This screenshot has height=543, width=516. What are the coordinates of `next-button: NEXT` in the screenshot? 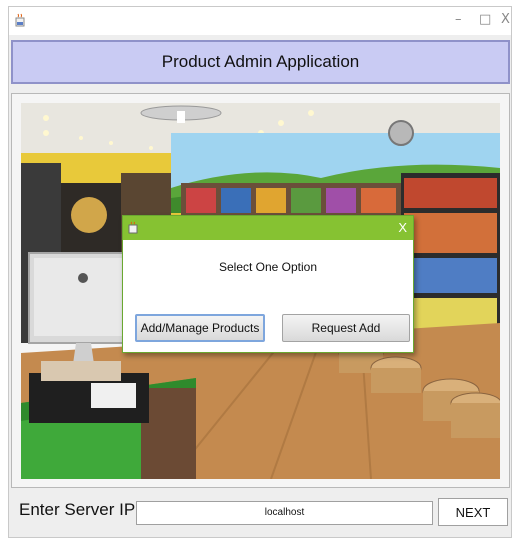 It's located at (473, 512).